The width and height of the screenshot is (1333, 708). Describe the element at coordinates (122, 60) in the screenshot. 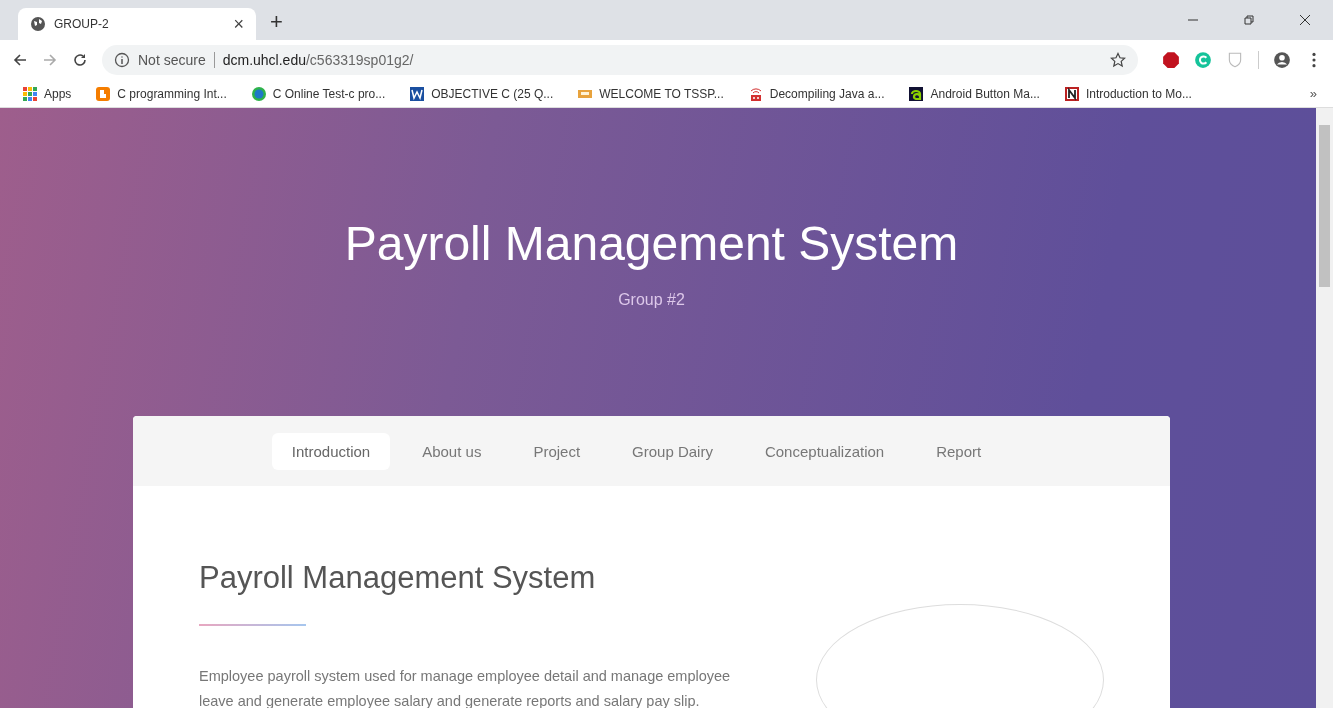

I see `info-icon` at that location.